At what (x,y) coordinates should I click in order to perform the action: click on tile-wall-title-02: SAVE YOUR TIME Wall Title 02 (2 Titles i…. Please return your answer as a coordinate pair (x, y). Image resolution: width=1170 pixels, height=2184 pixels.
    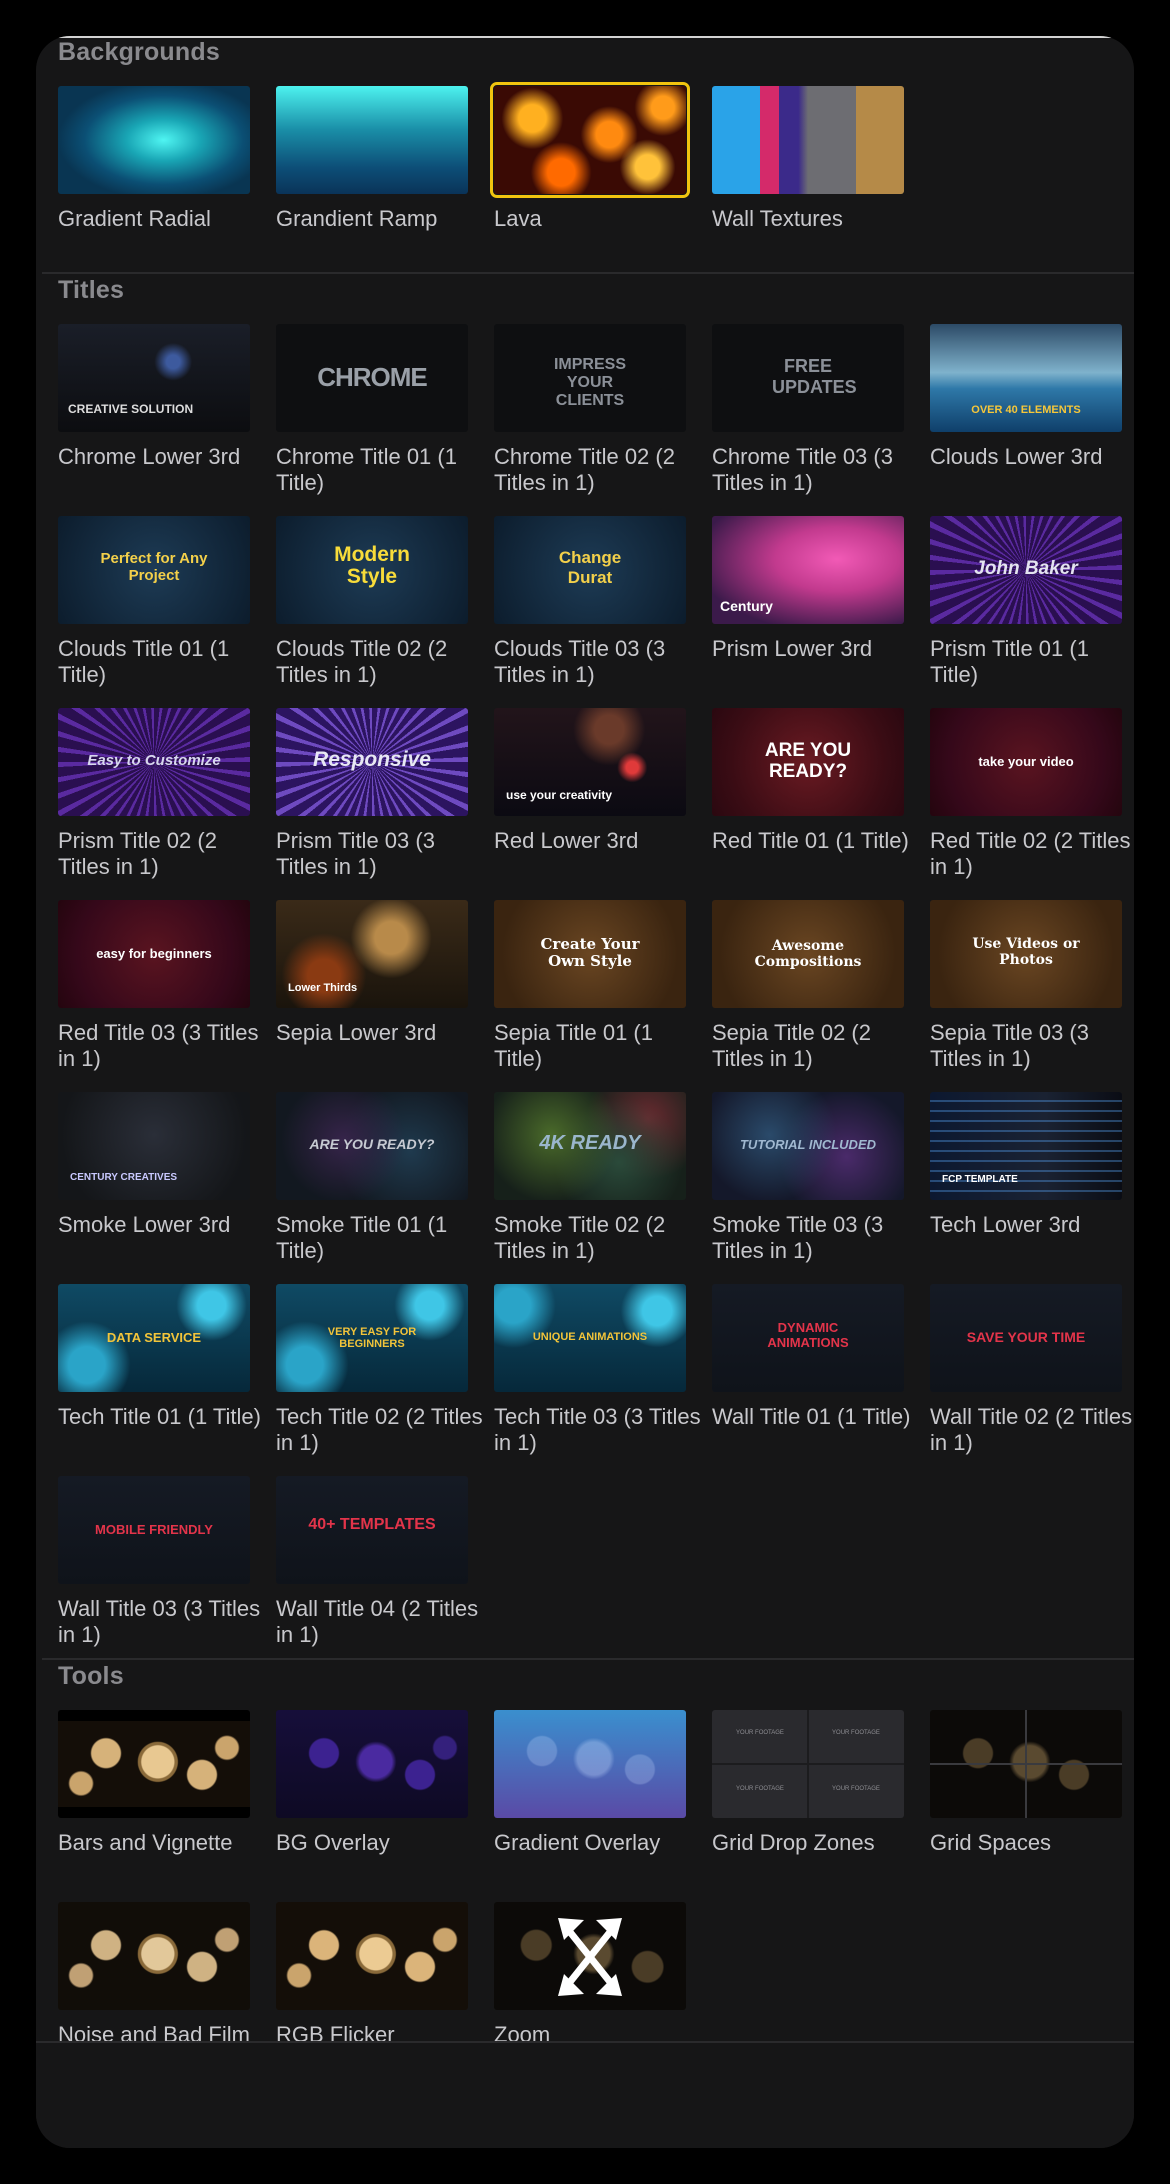
    Looking at the image, I should click on (1031, 1369).